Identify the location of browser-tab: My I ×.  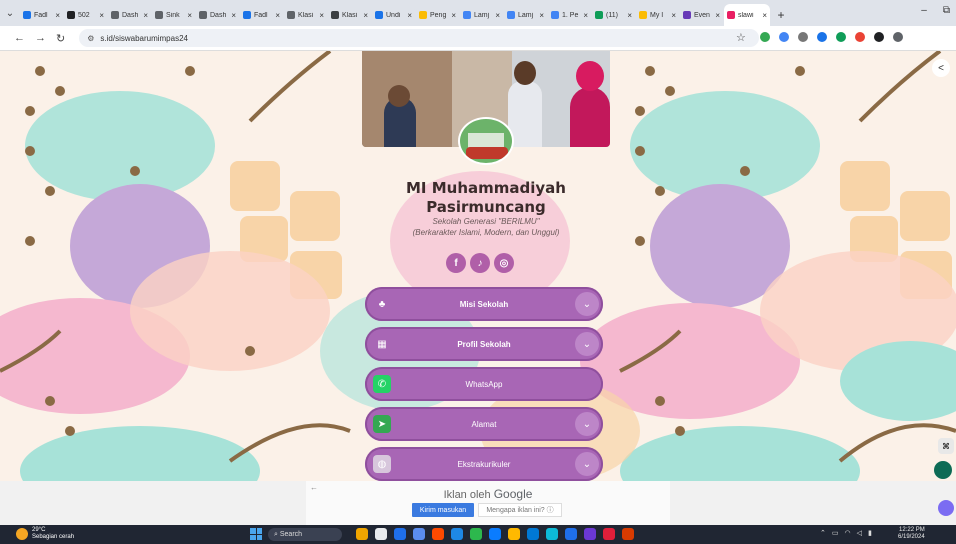
(657, 15).